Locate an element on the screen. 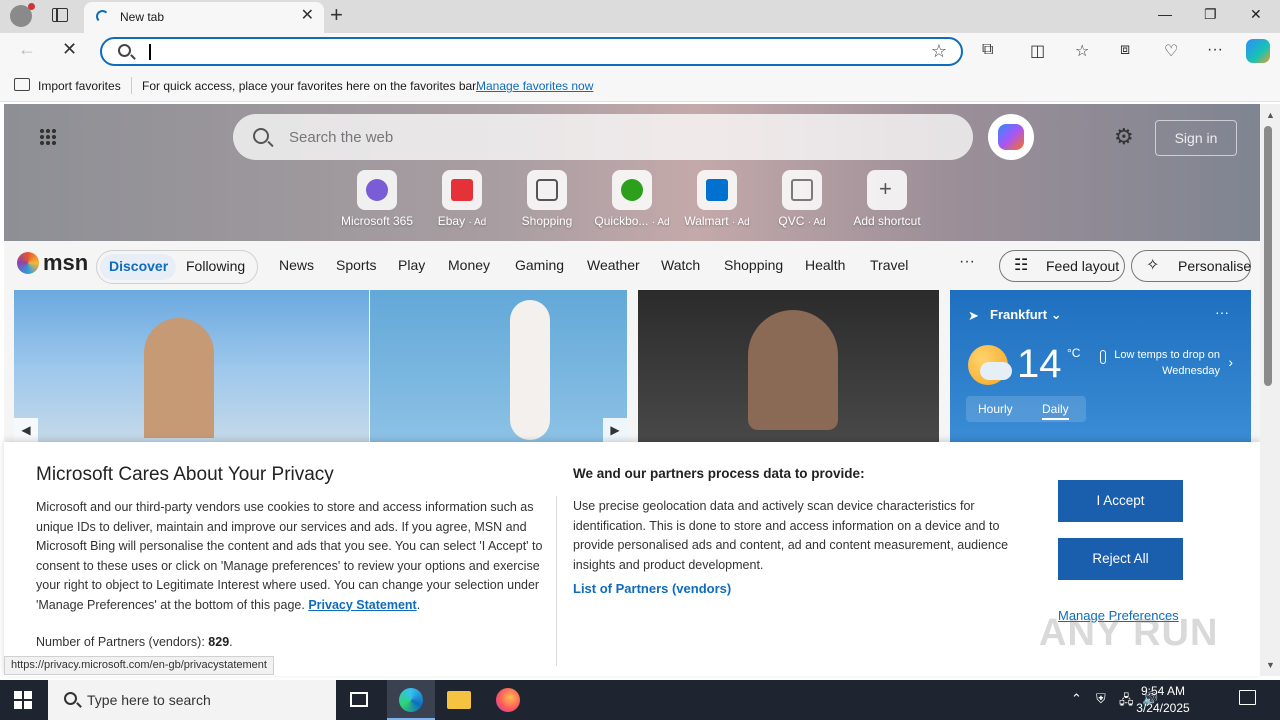 This screenshot has height=720, width=1280. weather-more-icon: ··· is located at coordinates (1222, 312).